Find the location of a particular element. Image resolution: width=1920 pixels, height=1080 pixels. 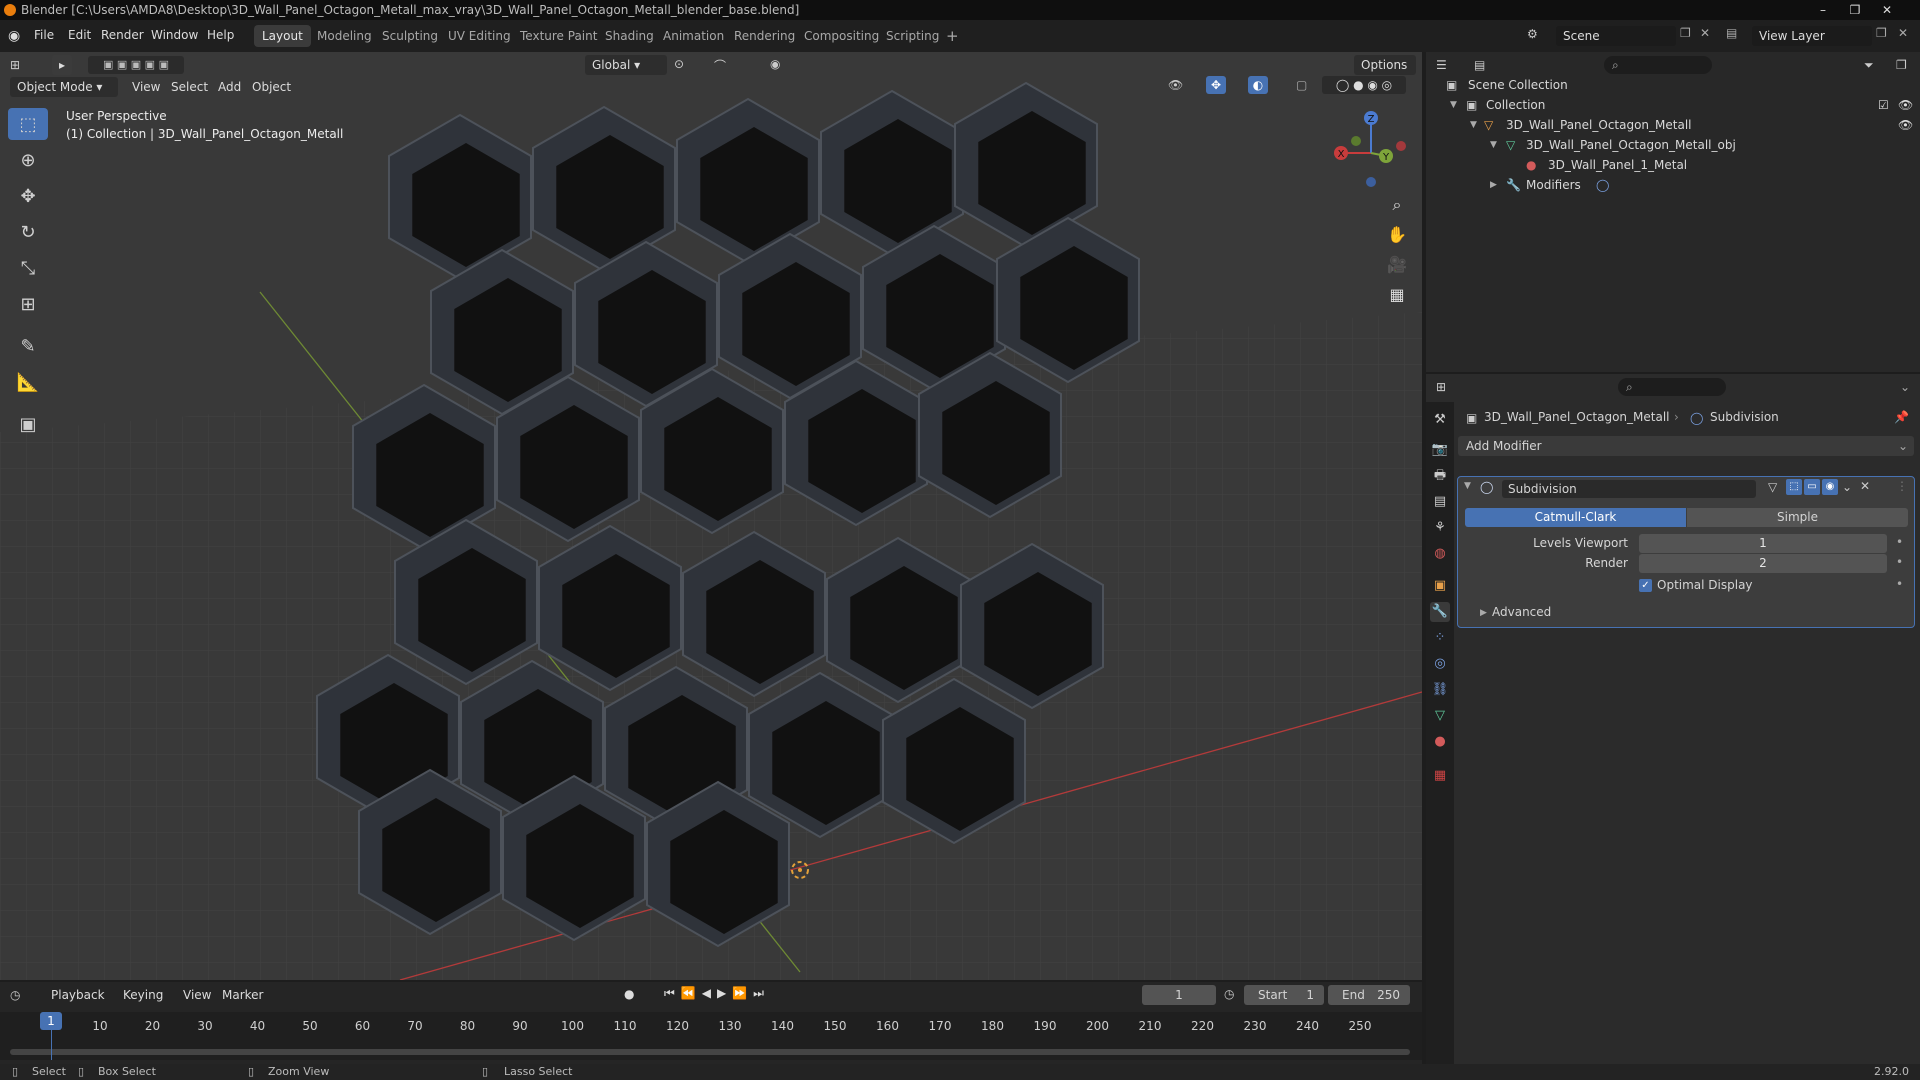

physics-tab-icon: ◎ is located at coordinates (1440, 664).